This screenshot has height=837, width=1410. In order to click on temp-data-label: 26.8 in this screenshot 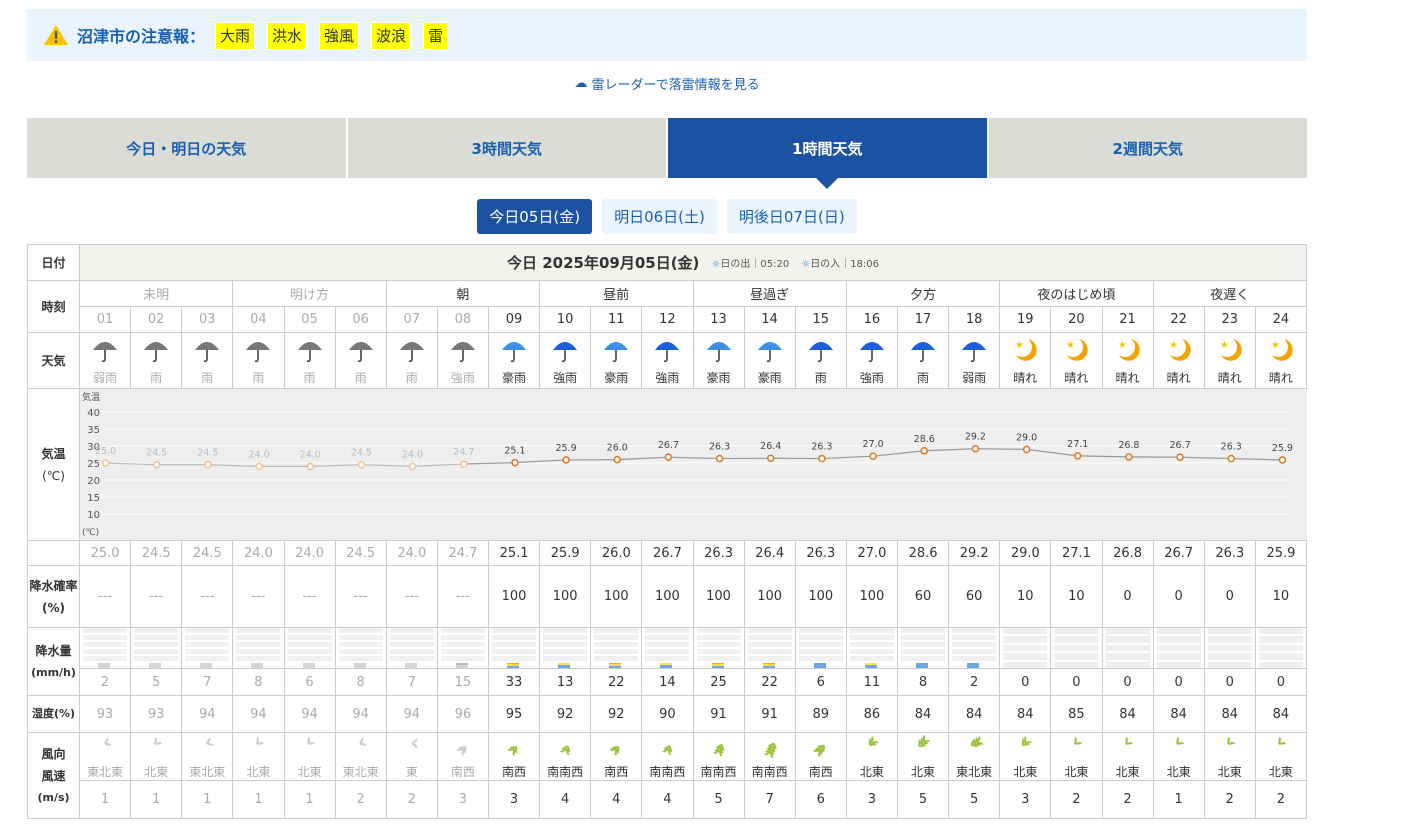, I will do `click(1128, 445)`.